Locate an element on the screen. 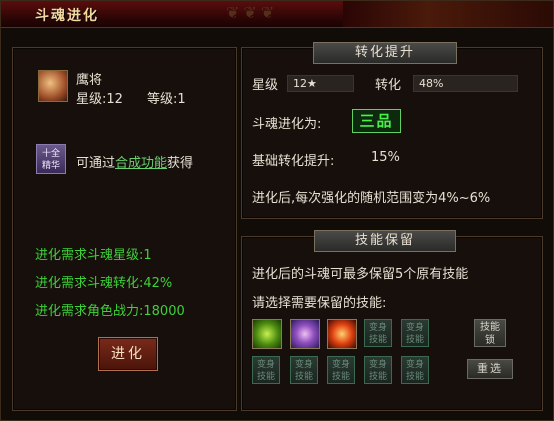  material-essence-icon: 十全 精华 is located at coordinates (51, 159).